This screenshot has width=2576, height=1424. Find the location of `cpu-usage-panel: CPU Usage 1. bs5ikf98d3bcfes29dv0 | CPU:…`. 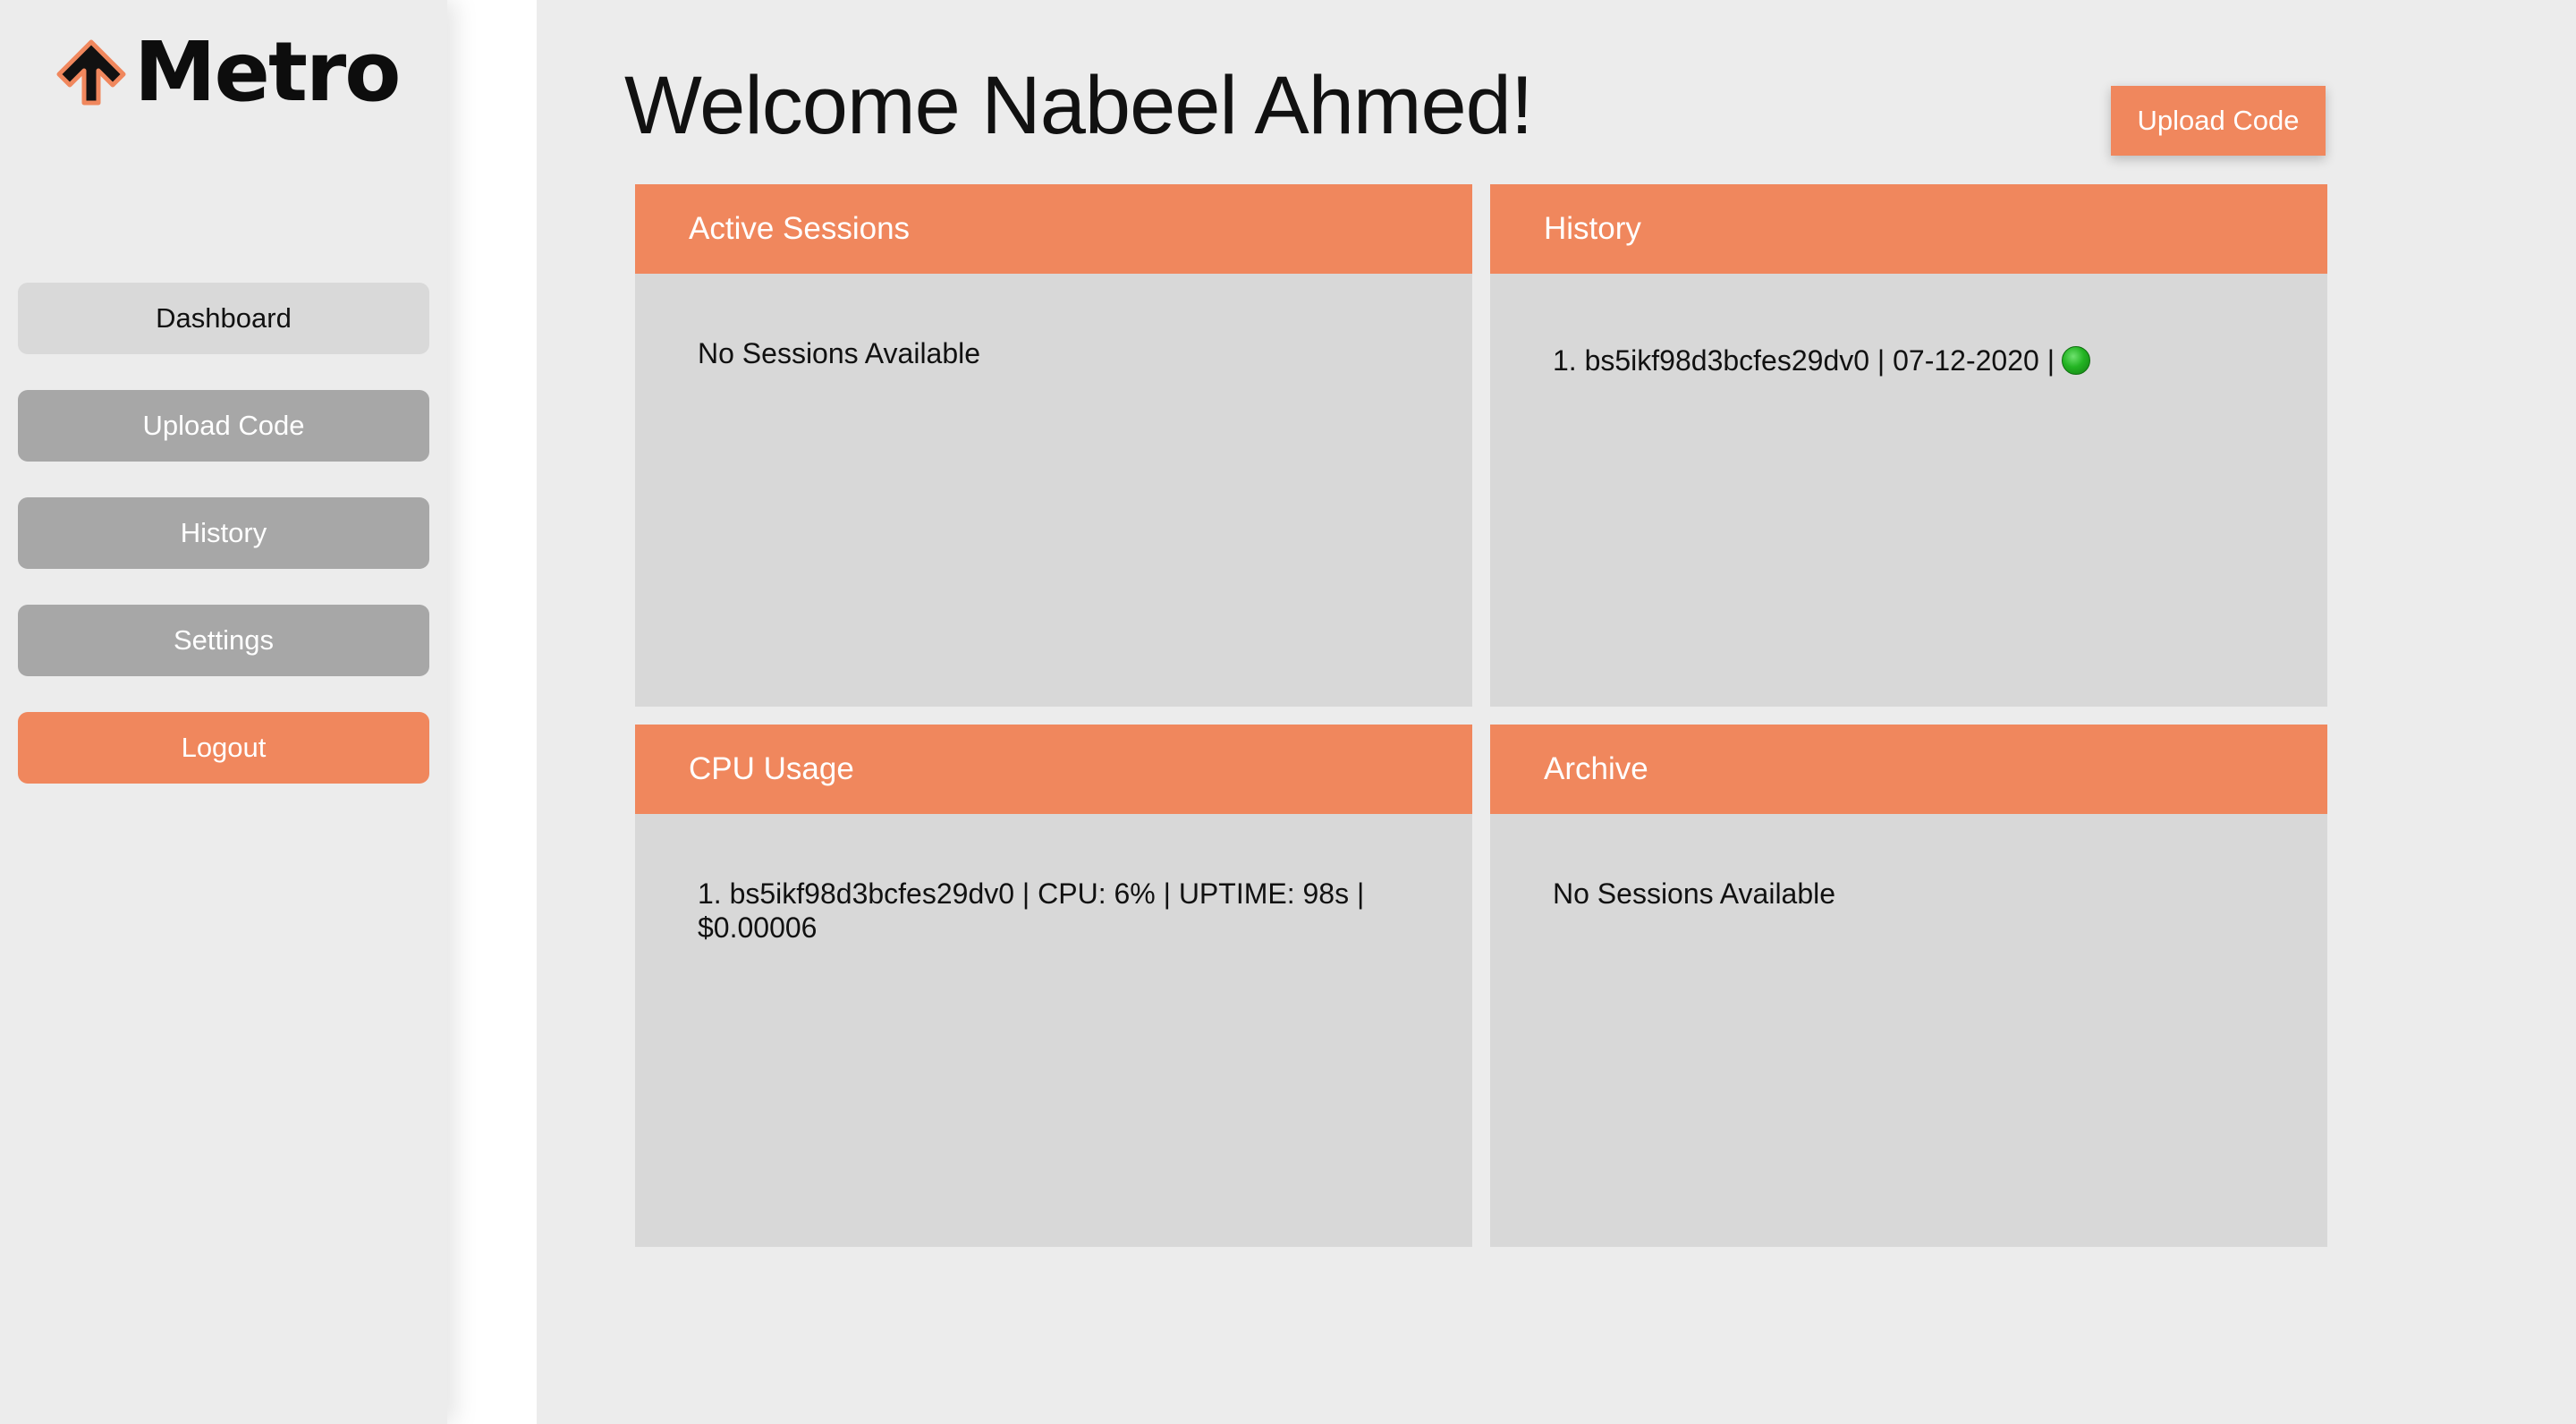

cpu-usage-panel: CPU Usage 1. bs5ikf98d3bcfes29dv0 | CPU:… is located at coordinates (1053, 986).